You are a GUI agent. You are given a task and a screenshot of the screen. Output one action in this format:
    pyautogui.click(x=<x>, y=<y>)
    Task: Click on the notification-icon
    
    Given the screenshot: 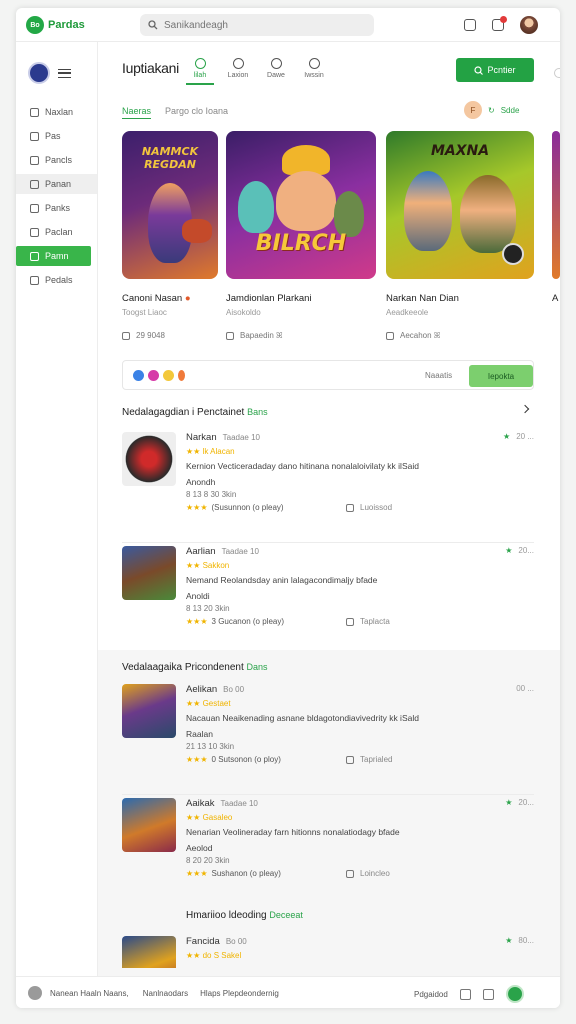 What is the action you would take?
    pyautogui.click(x=499, y=23)
    